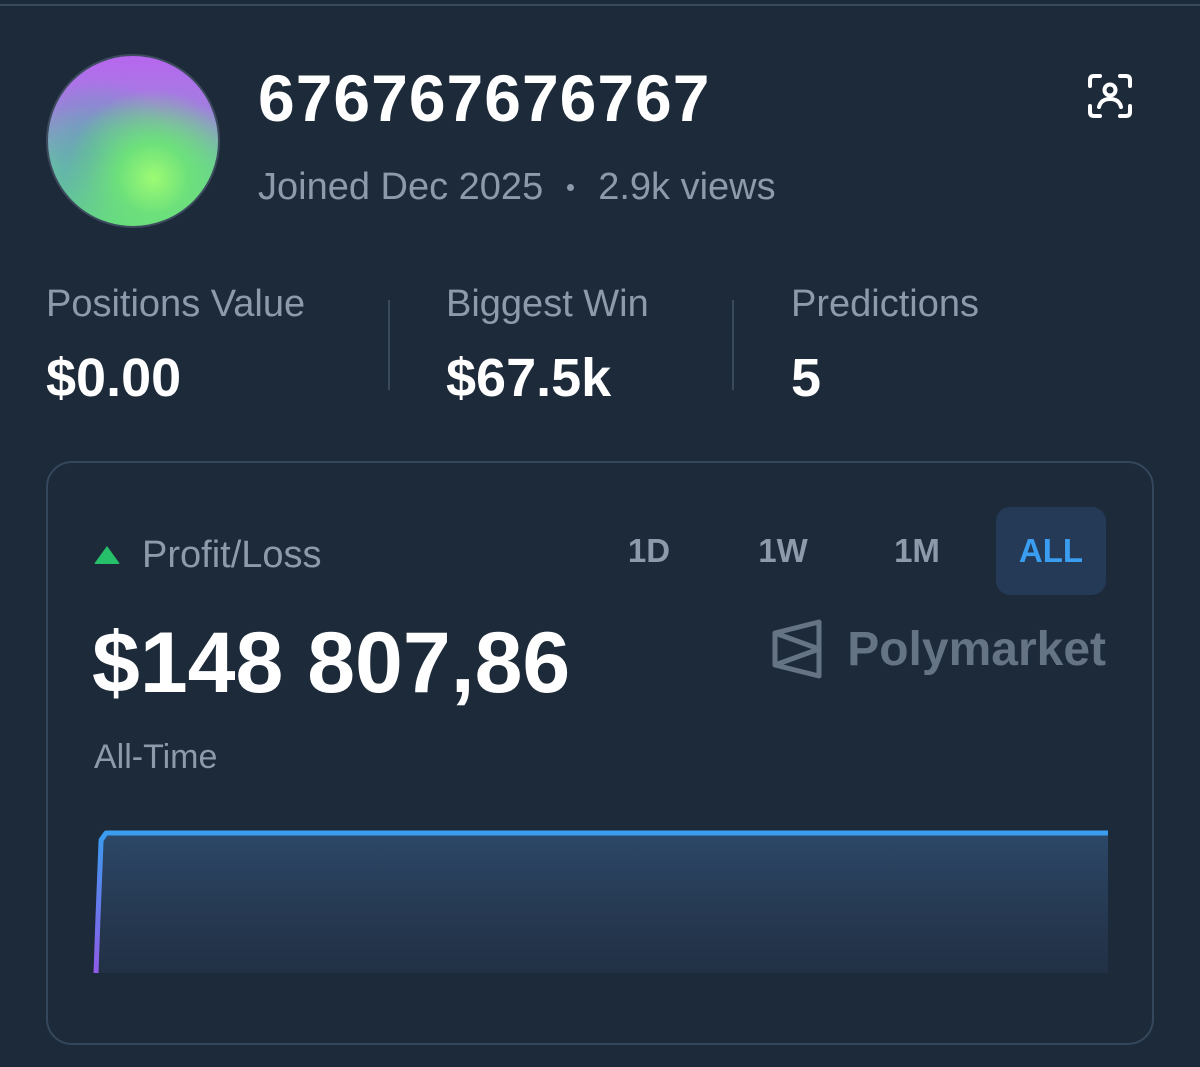 The image size is (1200, 1067). I want to click on range-tabs: 1D 1W 1M ALL, so click(838, 551).